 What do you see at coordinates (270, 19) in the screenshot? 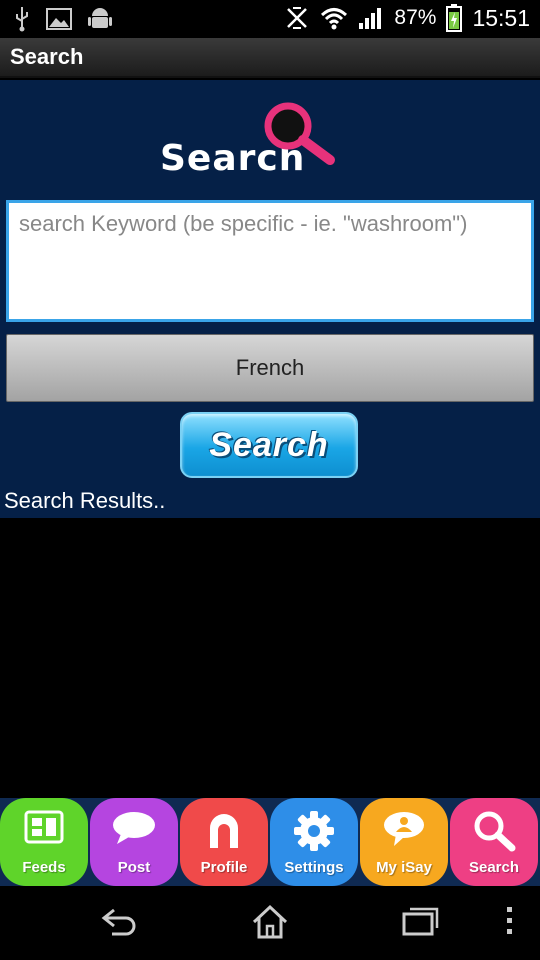
I see `status-bar: 87% 15:51` at bounding box center [270, 19].